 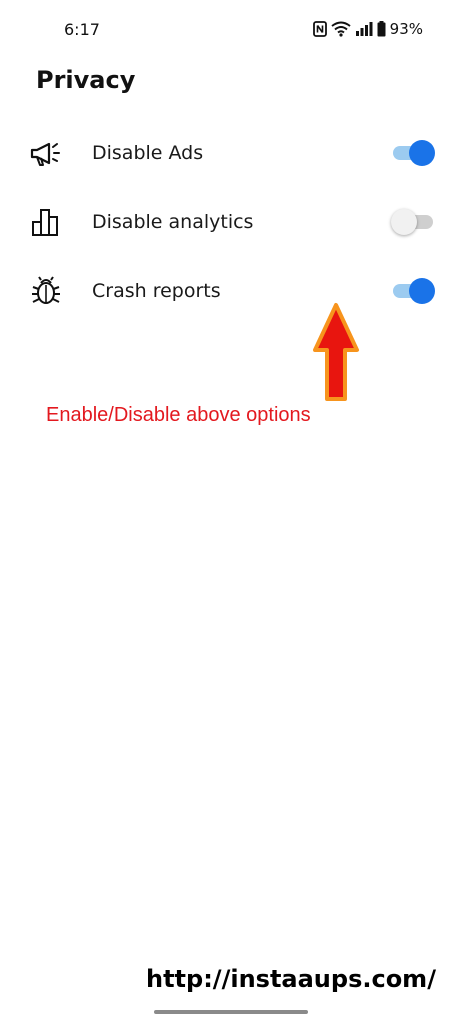 I want to click on toggle-crash-reports, so click(x=413, y=291).